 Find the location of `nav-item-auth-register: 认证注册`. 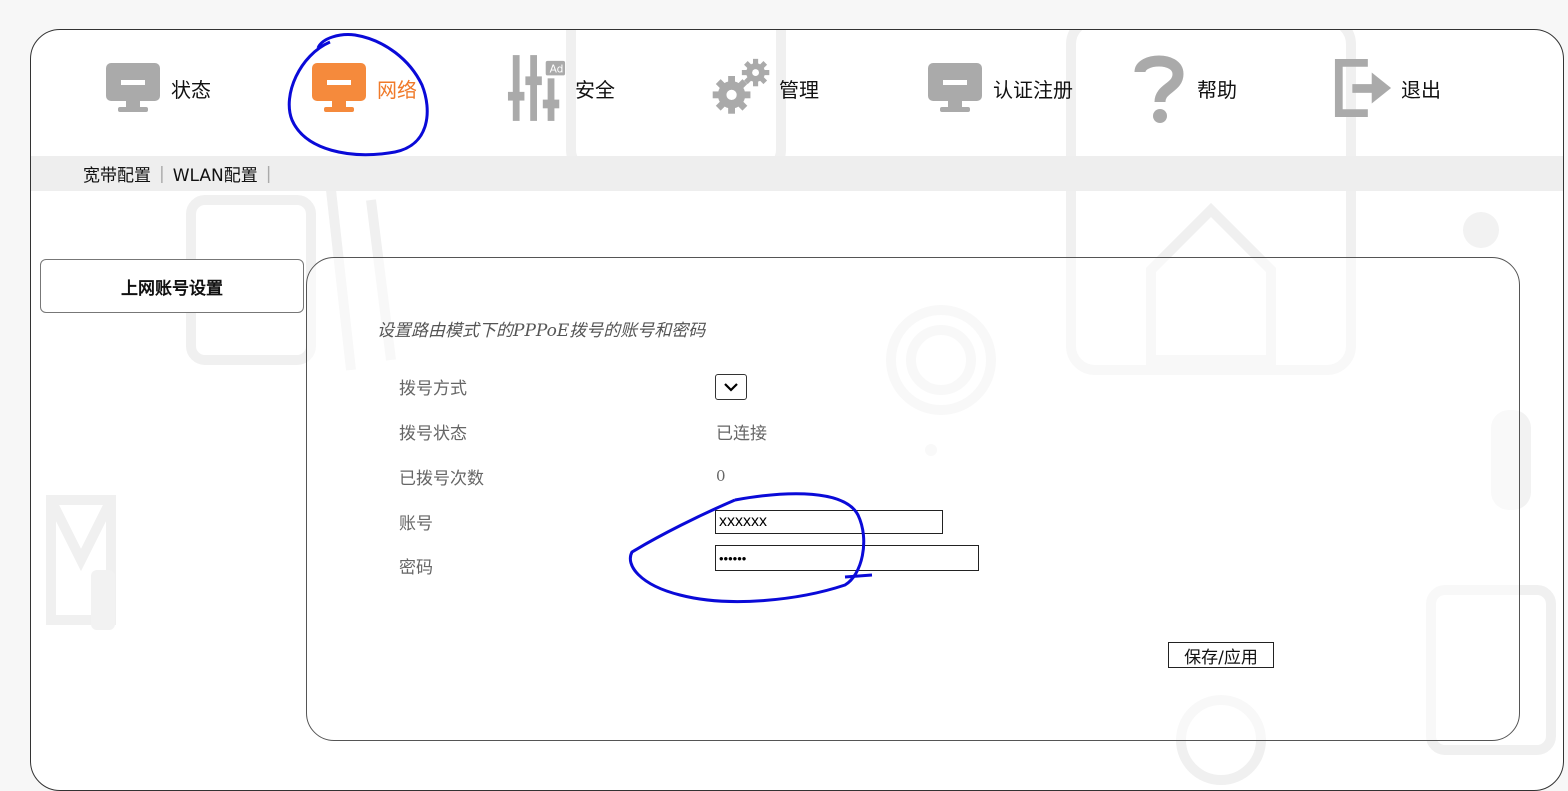

nav-item-auth-register: 认证注册 is located at coordinates (999, 88).